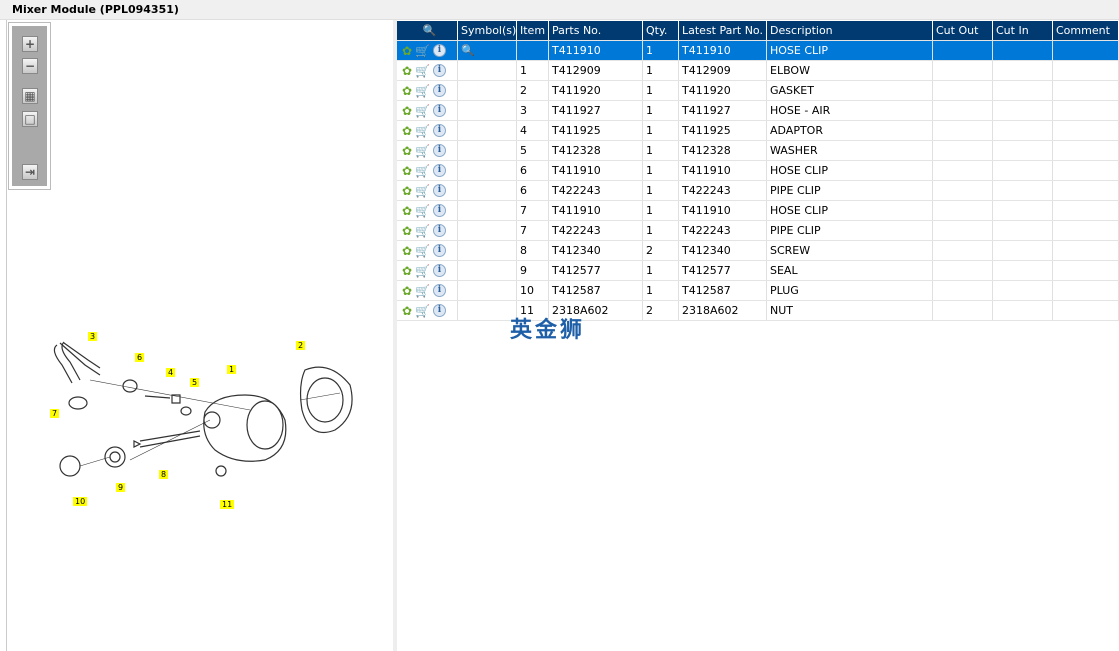  What do you see at coordinates (758, 111) in the screenshot?
I see `table-row: ✿ 🛒 i 3 T411927 1 T411927 HOSE - AIR` at bounding box center [758, 111].